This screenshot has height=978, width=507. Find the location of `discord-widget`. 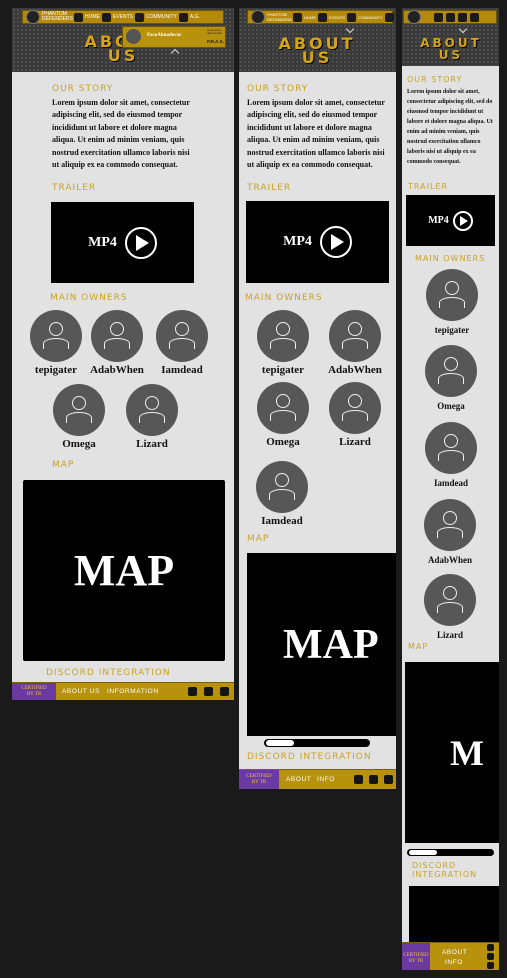

discord-widget is located at coordinates (454, 914).